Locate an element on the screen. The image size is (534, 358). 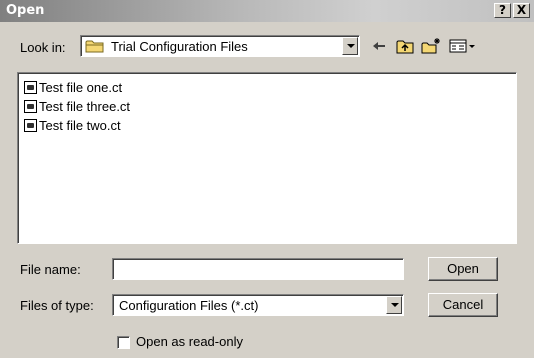
files-of-type-dropdown-button is located at coordinates (394, 305).